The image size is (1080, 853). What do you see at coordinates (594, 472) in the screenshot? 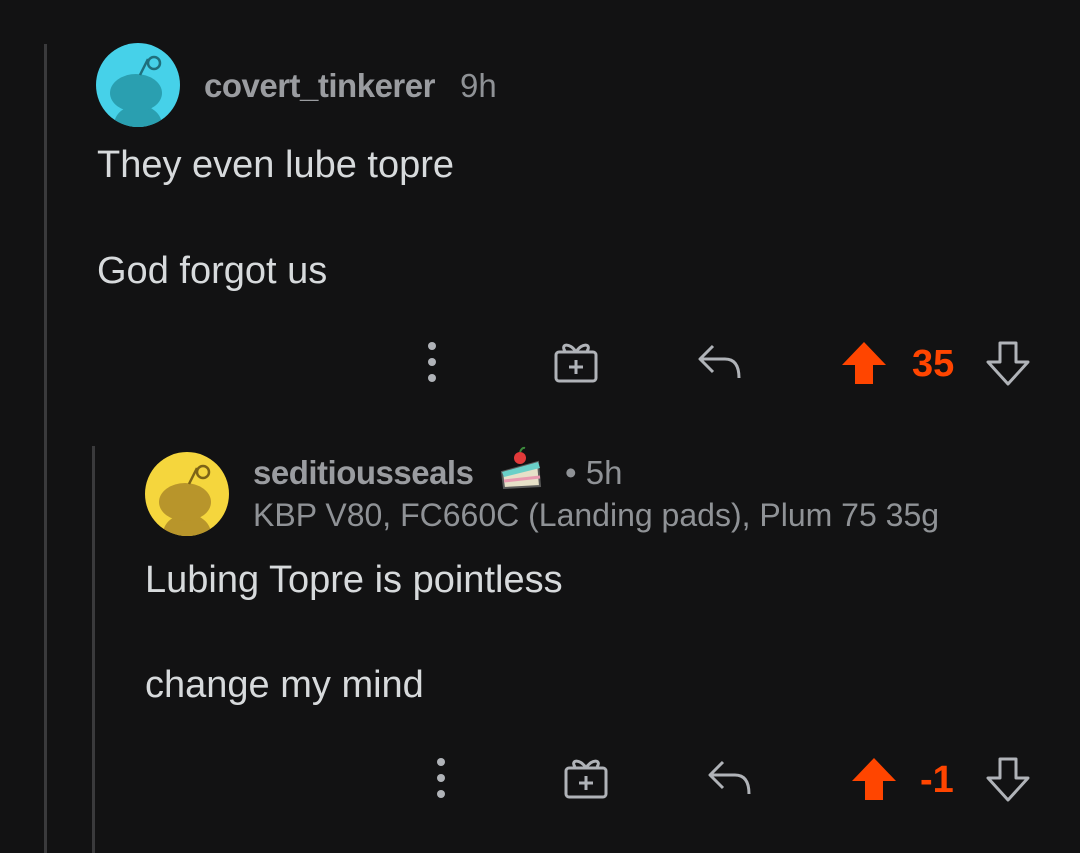
I see `comment-age: • 5h` at bounding box center [594, 472].